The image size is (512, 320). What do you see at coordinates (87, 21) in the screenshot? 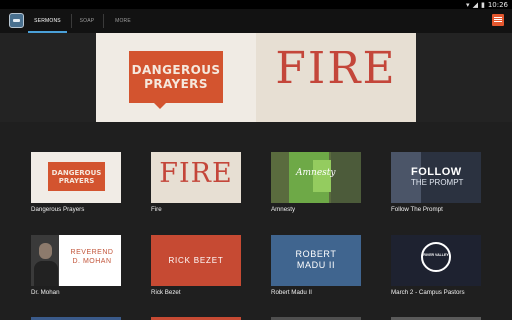
I see `tab-soap: SOAP` at bounding box center [87, 21].